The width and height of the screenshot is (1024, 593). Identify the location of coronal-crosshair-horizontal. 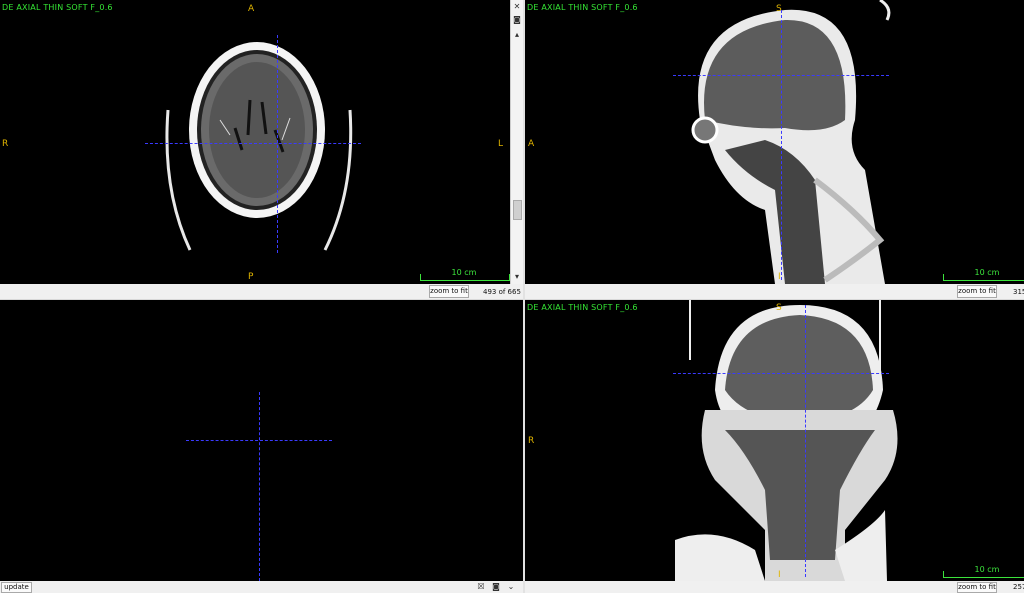
(781, 373).